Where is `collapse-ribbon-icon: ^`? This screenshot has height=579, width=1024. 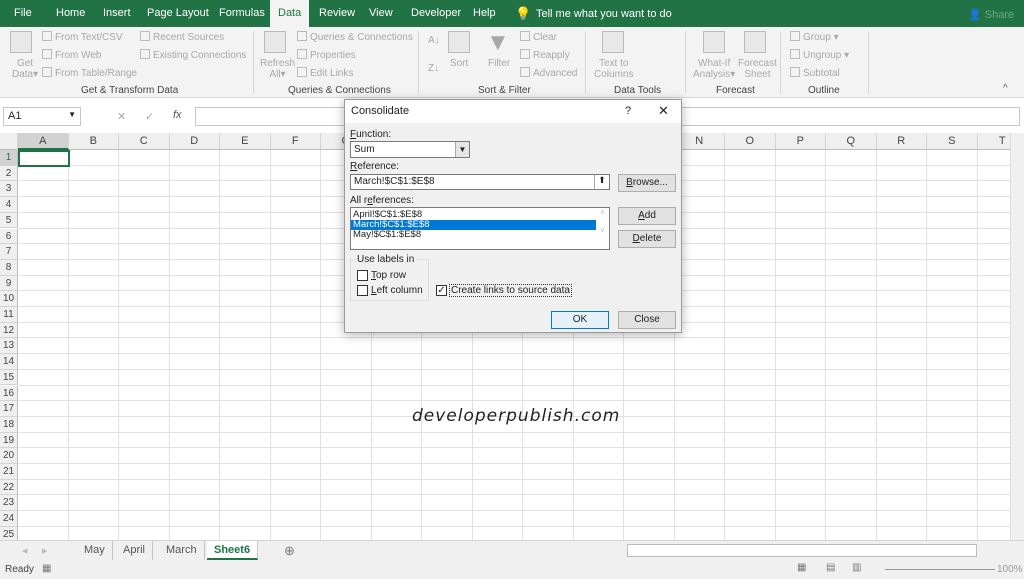 collapse-ribbon-icon: ^ is located at coordinates (1005, 88).